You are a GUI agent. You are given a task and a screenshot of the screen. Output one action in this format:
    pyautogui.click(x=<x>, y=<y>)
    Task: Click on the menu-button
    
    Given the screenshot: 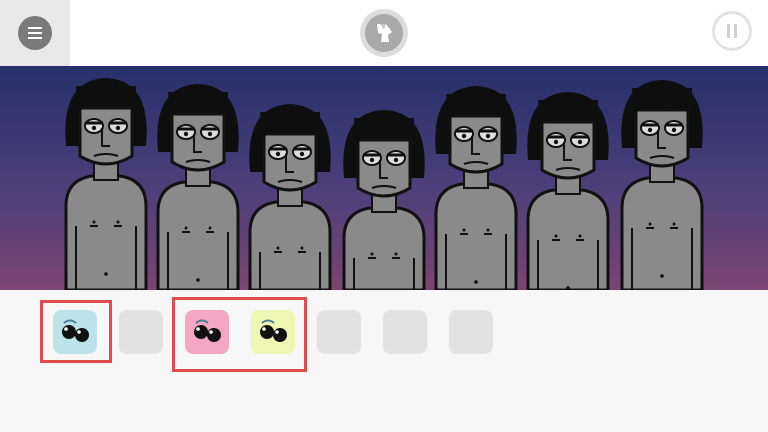 What is the action you would take?
    pyautogui.click(x=35, y=33)
    